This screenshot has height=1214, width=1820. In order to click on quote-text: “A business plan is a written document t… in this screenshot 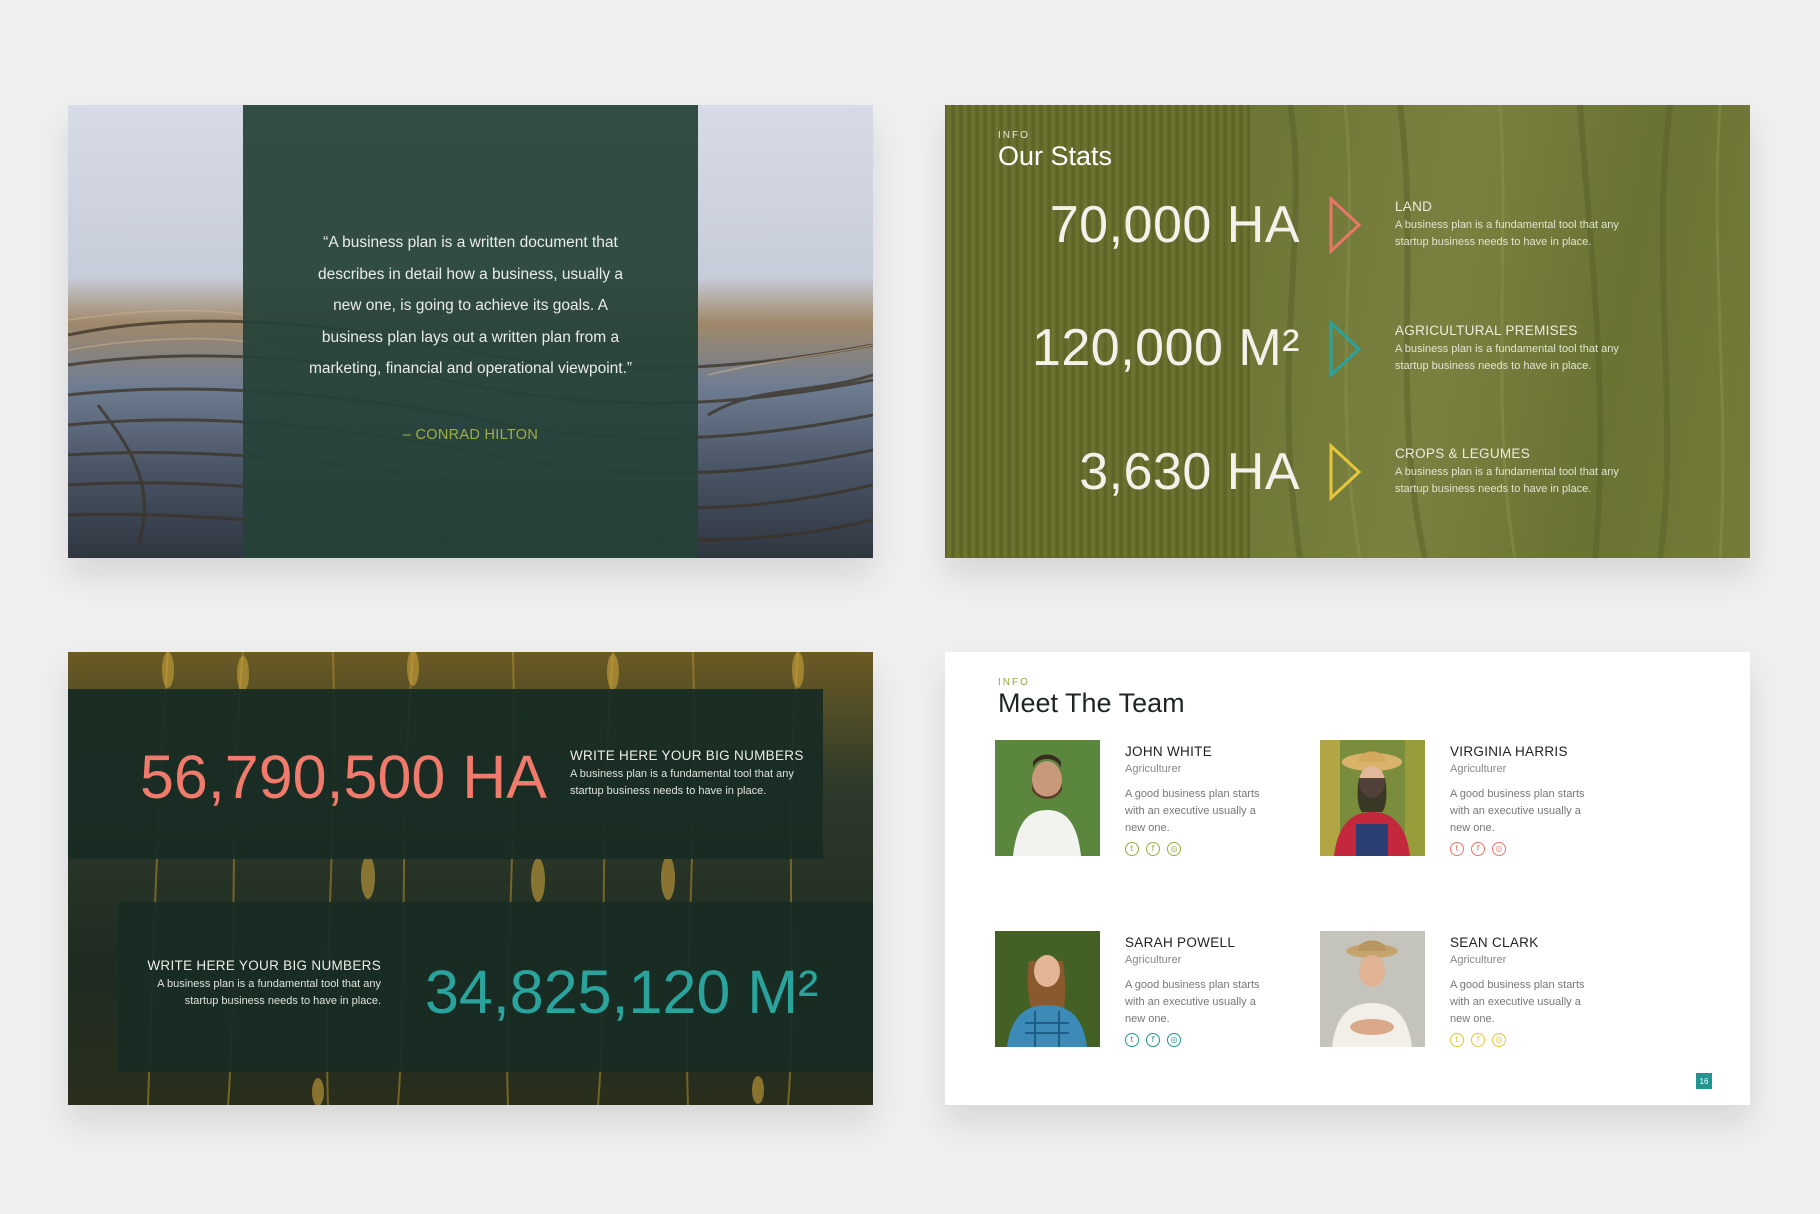, I will do `click(470, 305)`.